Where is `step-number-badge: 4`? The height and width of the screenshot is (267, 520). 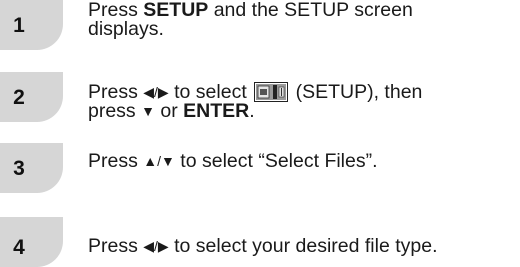 step-number-badge: 4 is located at coordinates (31, 242).